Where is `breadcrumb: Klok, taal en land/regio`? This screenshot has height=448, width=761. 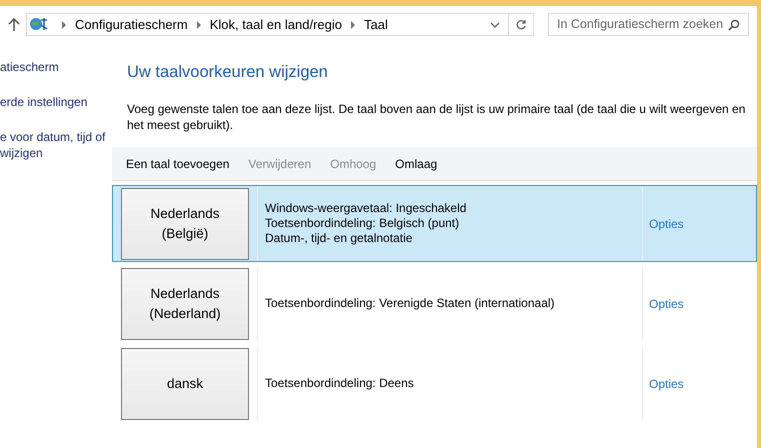 breadcrumb: Klok, taal en land/regio is located at coordinates (276, 24).